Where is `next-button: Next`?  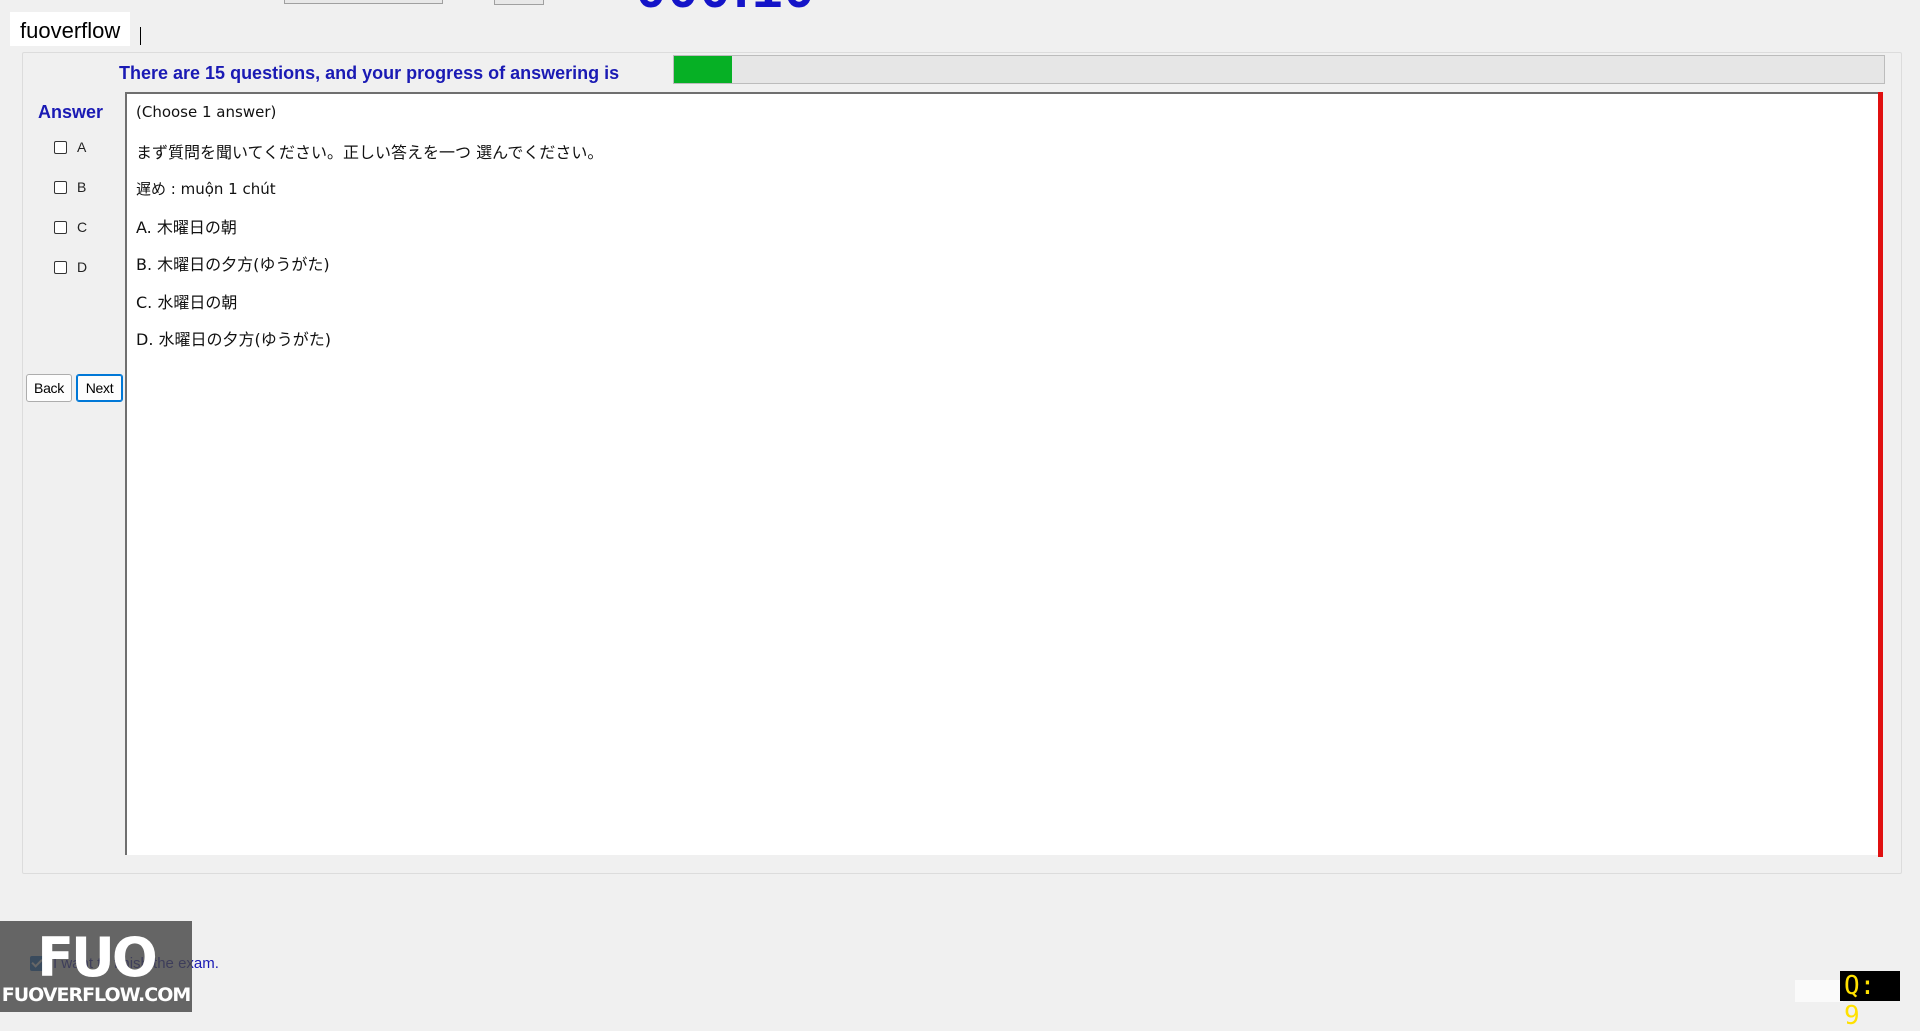 next-button: Next is located at coordinates (99, 388).